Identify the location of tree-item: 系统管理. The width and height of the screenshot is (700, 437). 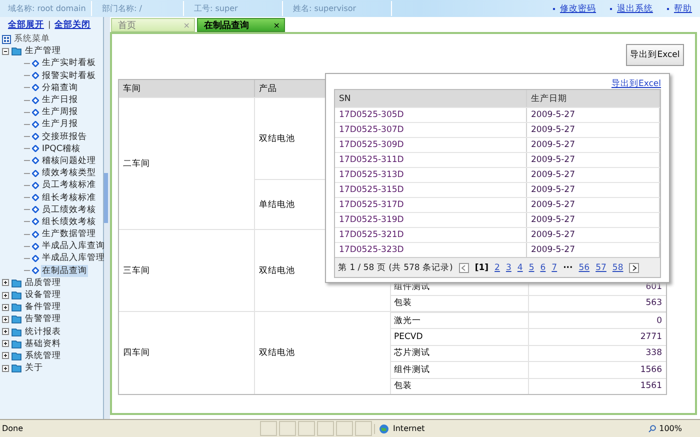
(43, 356).